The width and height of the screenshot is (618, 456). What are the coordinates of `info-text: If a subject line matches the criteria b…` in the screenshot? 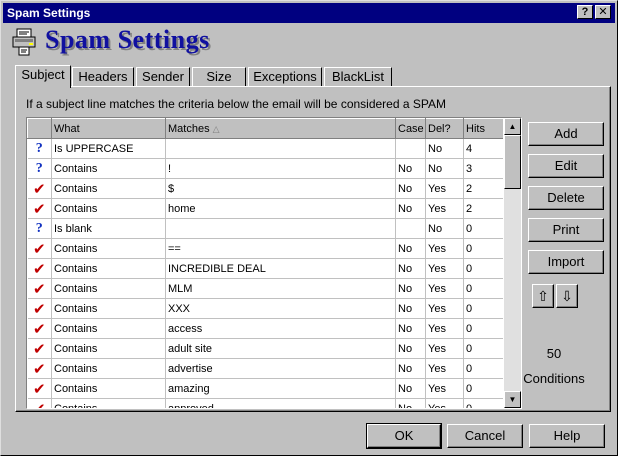 It's located at (236, 104).